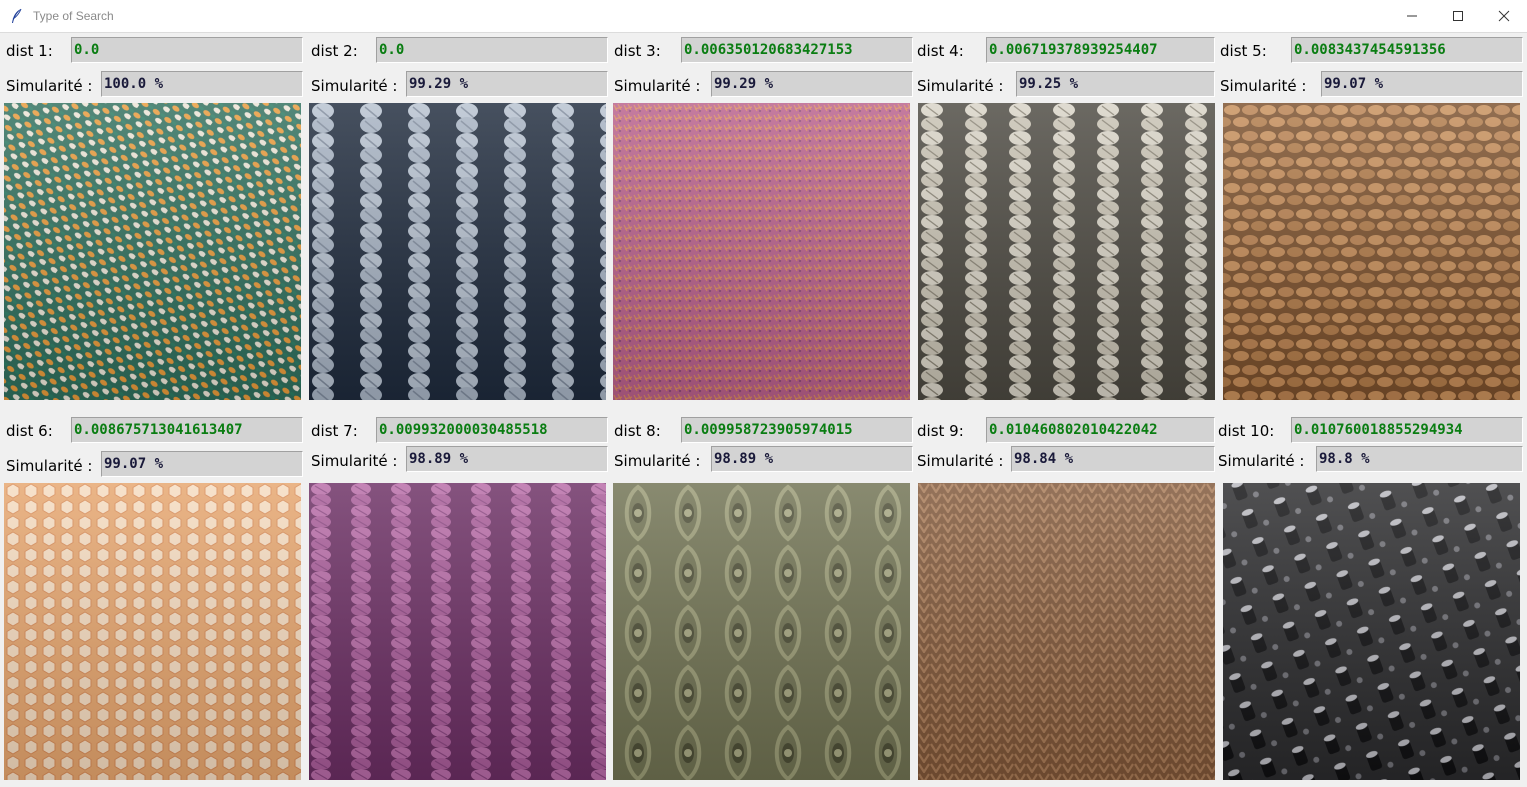  What do you see at coordinates (1115, 84) in the screenshot?
I see `sim-4-field: 99.25 %` at bounding box center [1115, 84].